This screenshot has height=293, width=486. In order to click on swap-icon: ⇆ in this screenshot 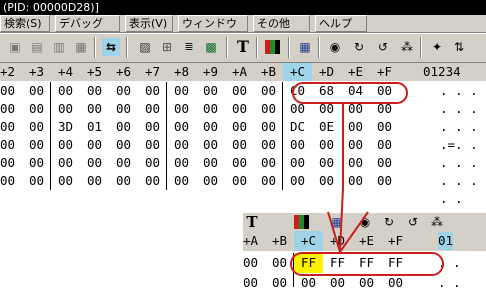, I will do `click(111, 47)`.